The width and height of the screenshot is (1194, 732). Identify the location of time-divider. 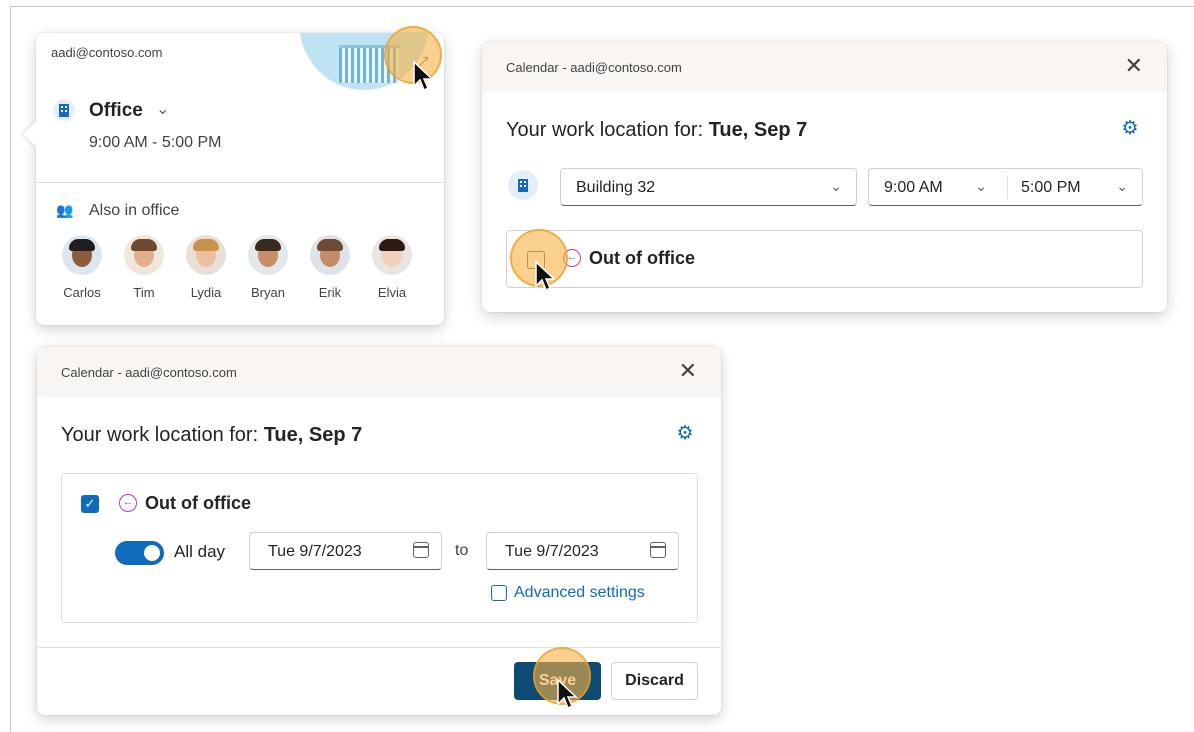
(1007, 187).